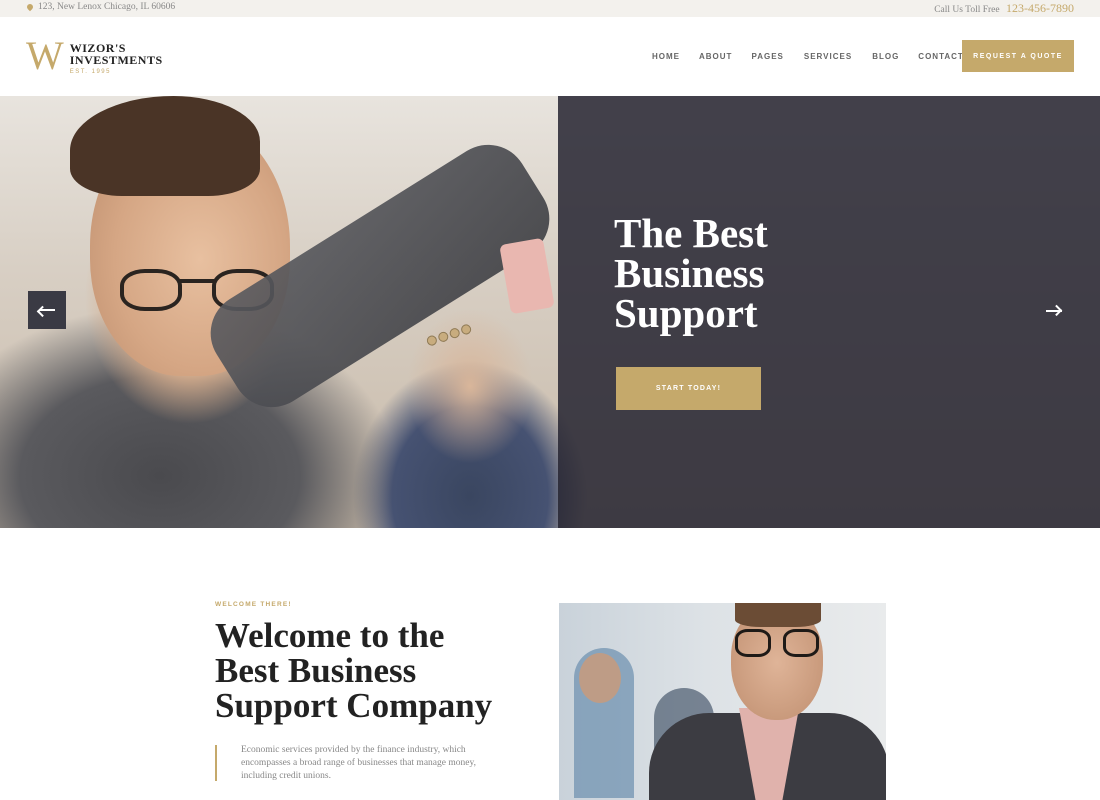 The width and height of the screenshot is (1100, 800). Describe the element at coordinates (828, 56) in the screenshot. I see `nav-item-services: SERVICES` at that location.